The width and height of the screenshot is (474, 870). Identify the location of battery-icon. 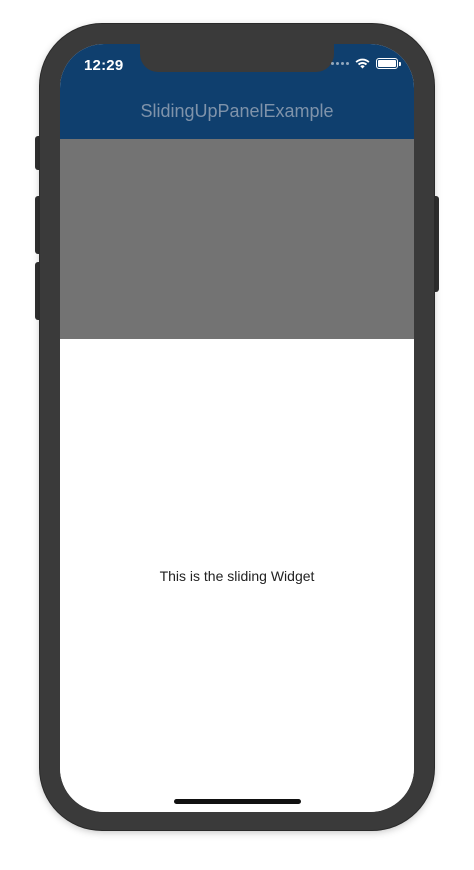
(388, 63).